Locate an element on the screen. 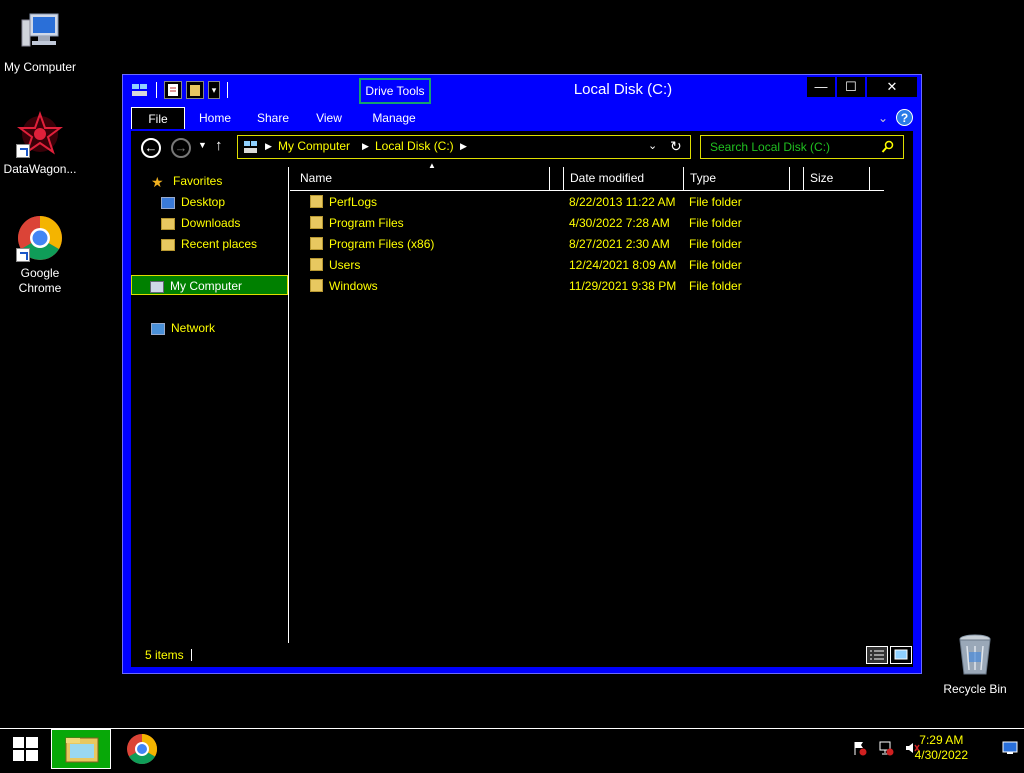  file-date: 8/22/2013 11:22 AM is located at coordinates (622, 202).